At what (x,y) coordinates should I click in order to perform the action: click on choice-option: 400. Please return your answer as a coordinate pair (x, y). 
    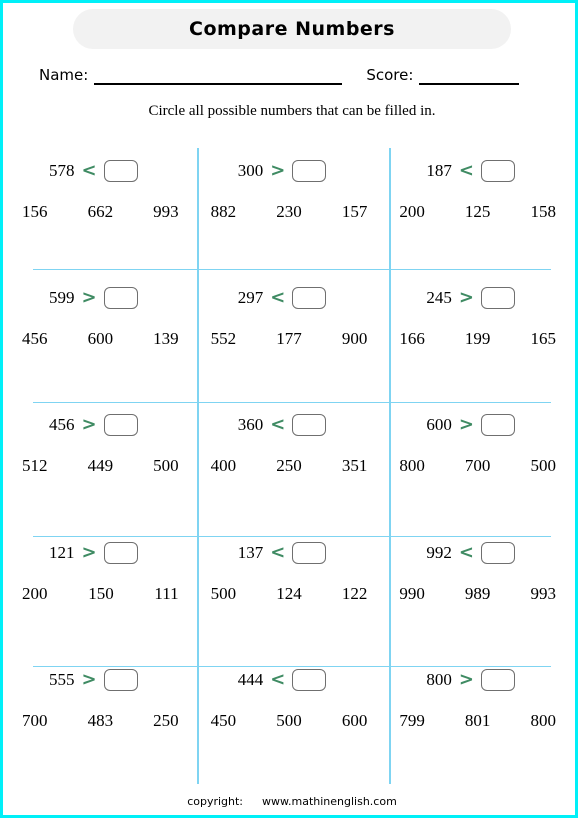
    Looking at the image, I should click on (224, 466).